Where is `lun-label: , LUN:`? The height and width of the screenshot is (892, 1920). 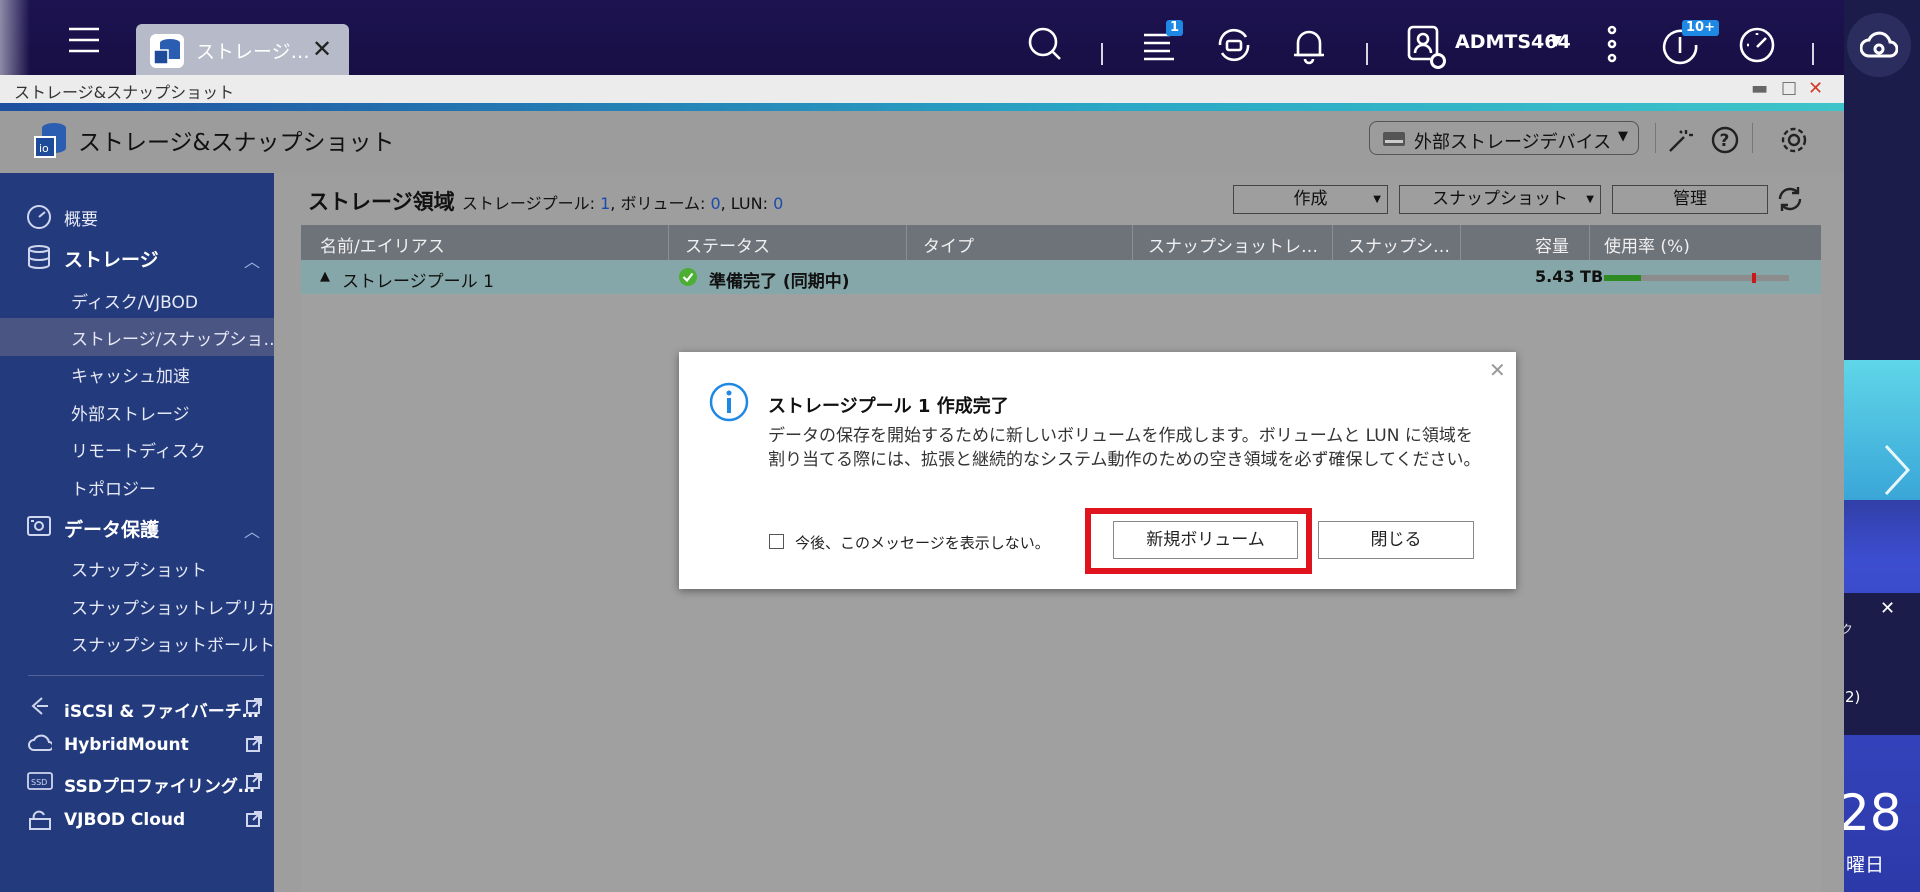 lun-label: , LUN: is located at coordinates (747, 203).